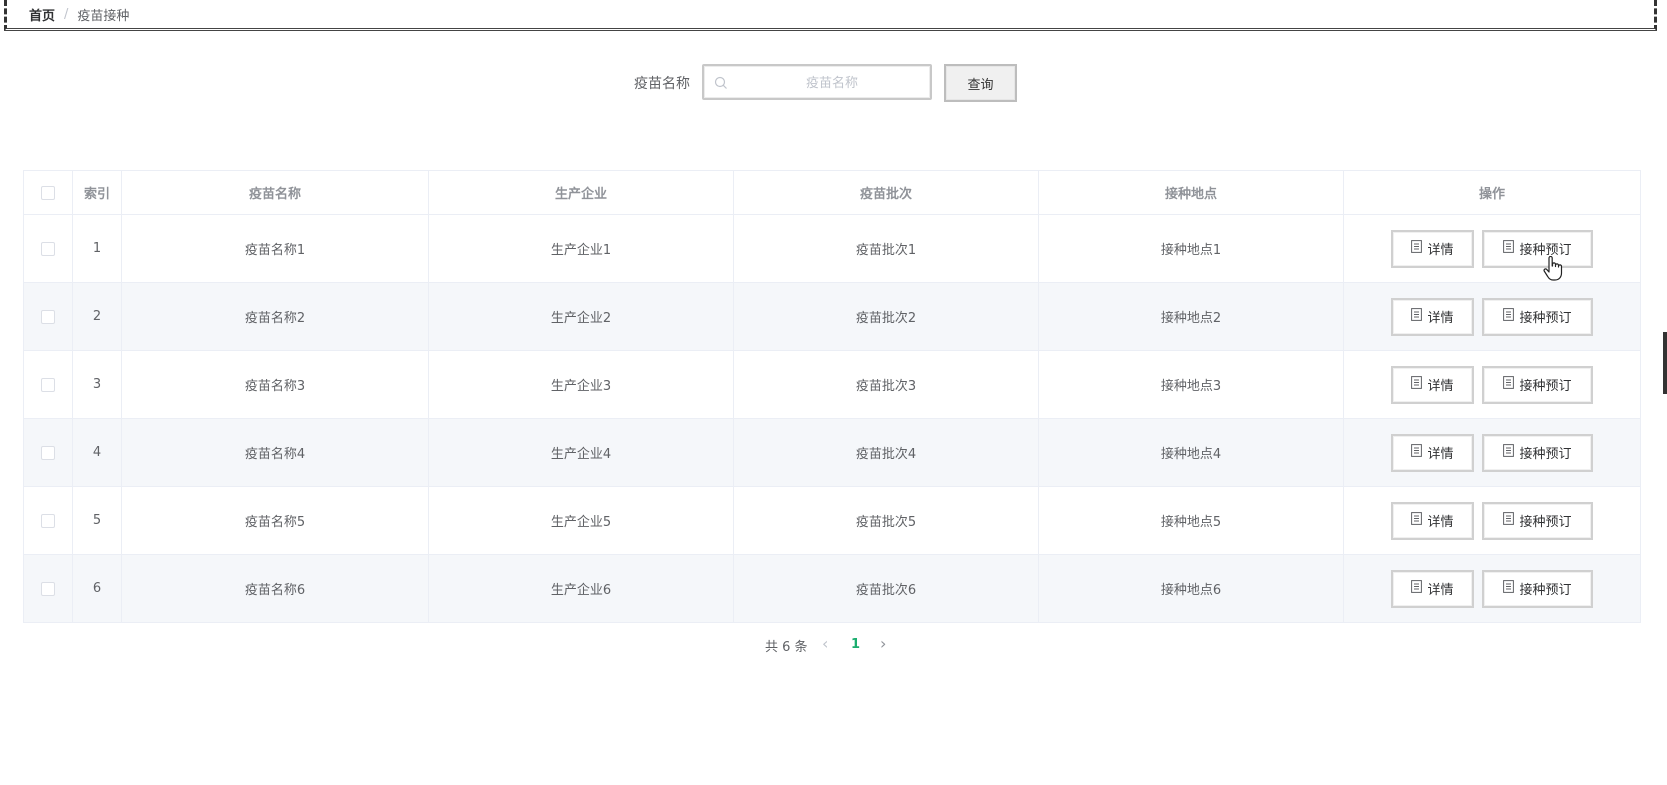 The height and width of the screenshot is (785, 1667). Describe the element at coordinates (886, 452) in the screenshot. I see `cell-batch: 疫苗批次4` at that location.